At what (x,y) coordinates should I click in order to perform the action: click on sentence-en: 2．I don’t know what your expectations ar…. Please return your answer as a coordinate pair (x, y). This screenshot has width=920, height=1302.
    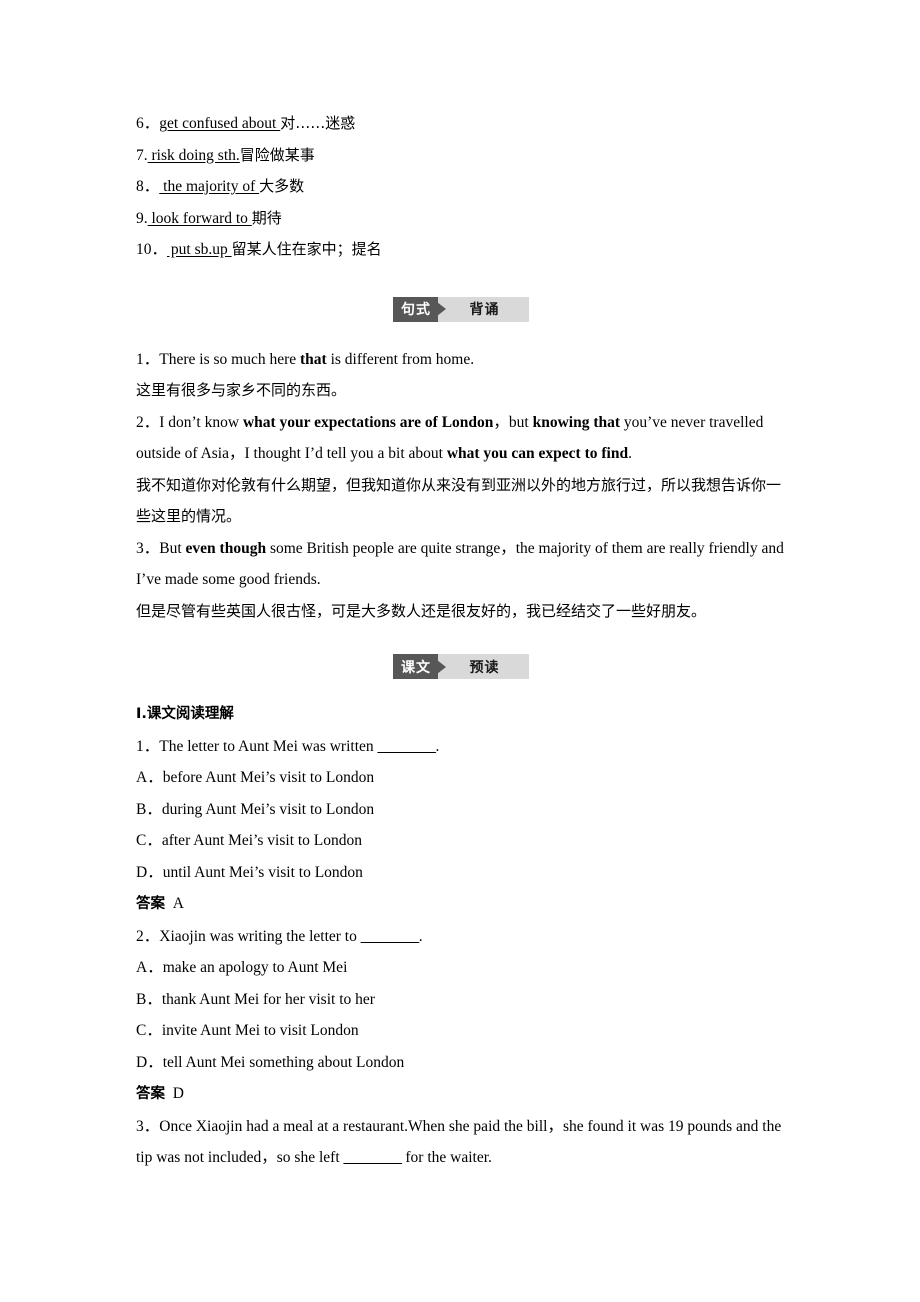
    Looking at the image, I should click on (461, 438).